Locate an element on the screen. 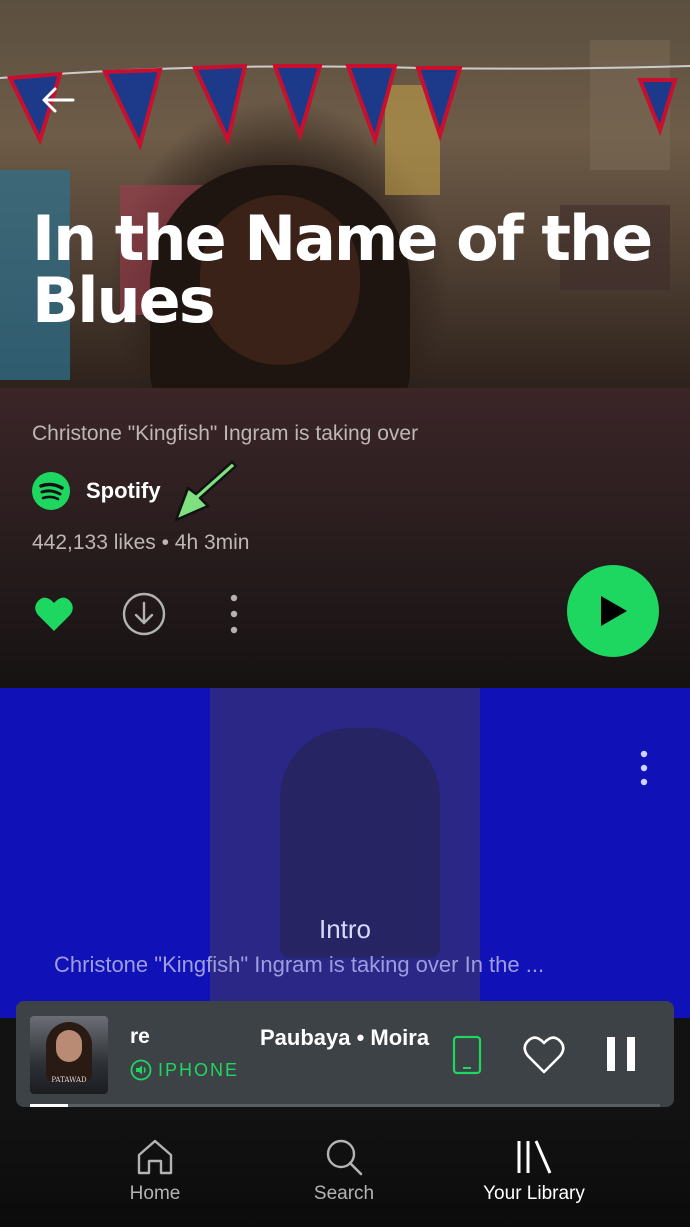  library-icon is located at coordinates (534, 1157).